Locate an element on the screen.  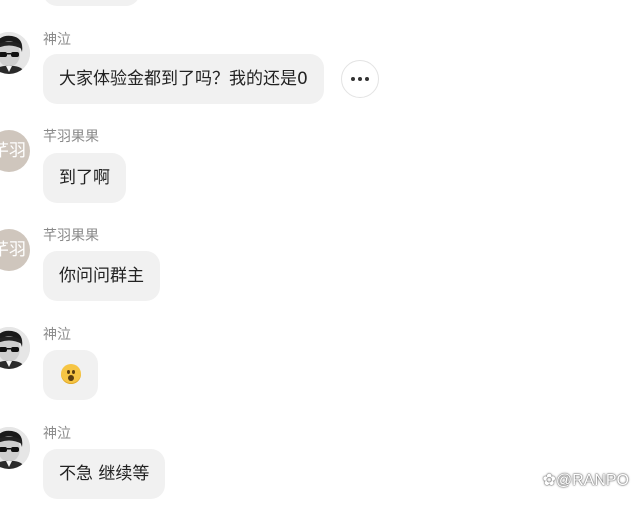
weibo-logo-icon: ✿ is located at coordinates (549, 480).